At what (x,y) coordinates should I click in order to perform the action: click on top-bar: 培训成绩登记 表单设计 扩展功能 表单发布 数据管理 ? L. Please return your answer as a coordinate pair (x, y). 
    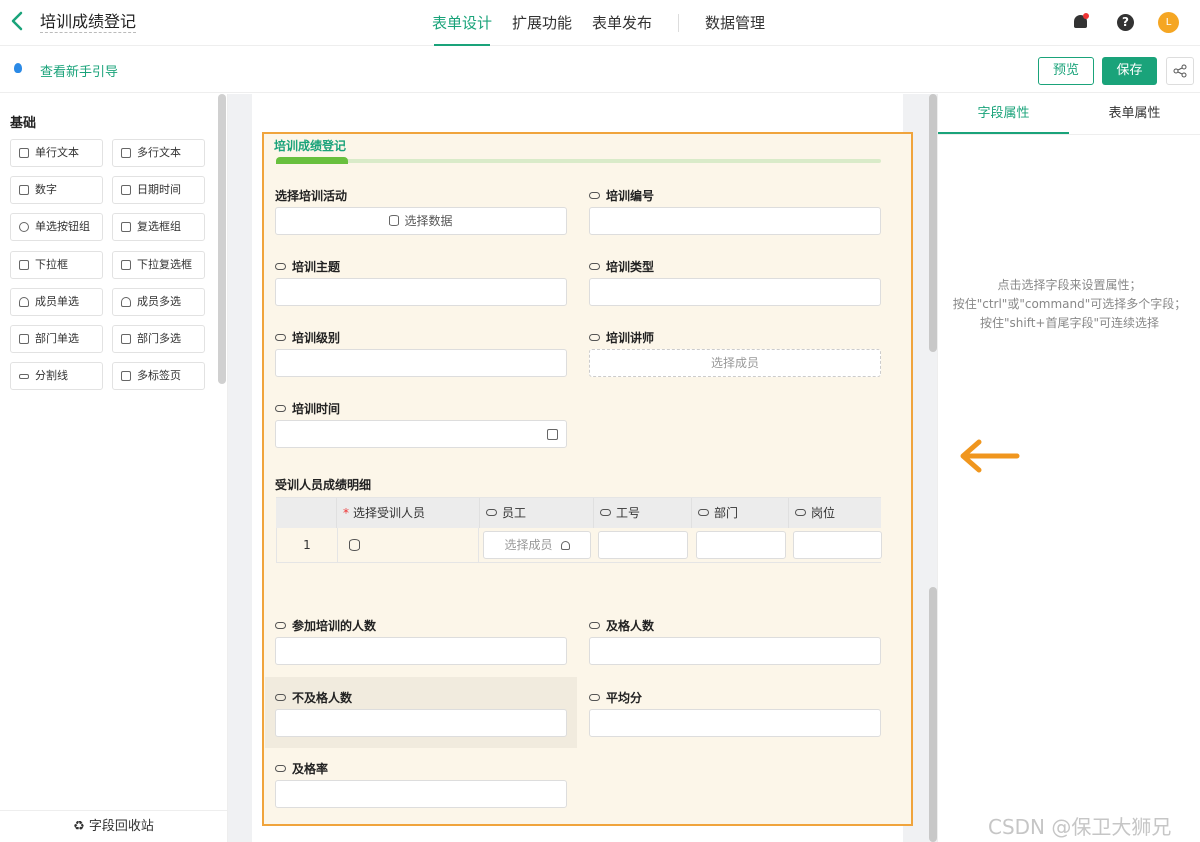
    Looking at the image, I should click on (600, 23).